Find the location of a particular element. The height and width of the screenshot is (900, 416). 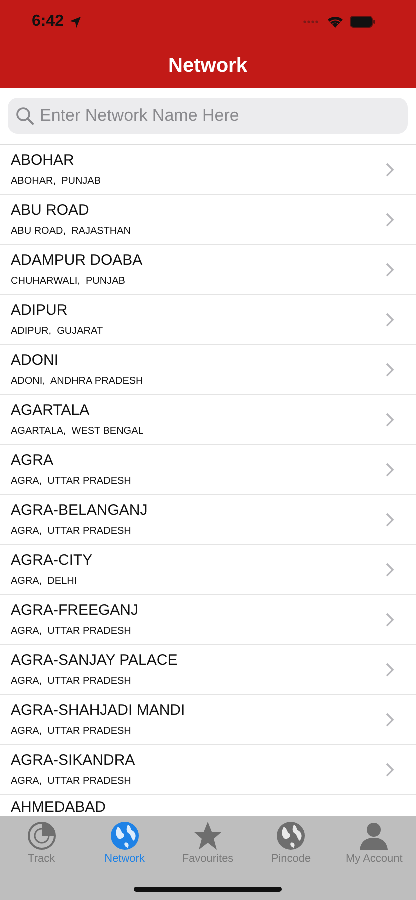

network-location: AGARTALA, WEST BENGAL is located at coordinates (78, 431).